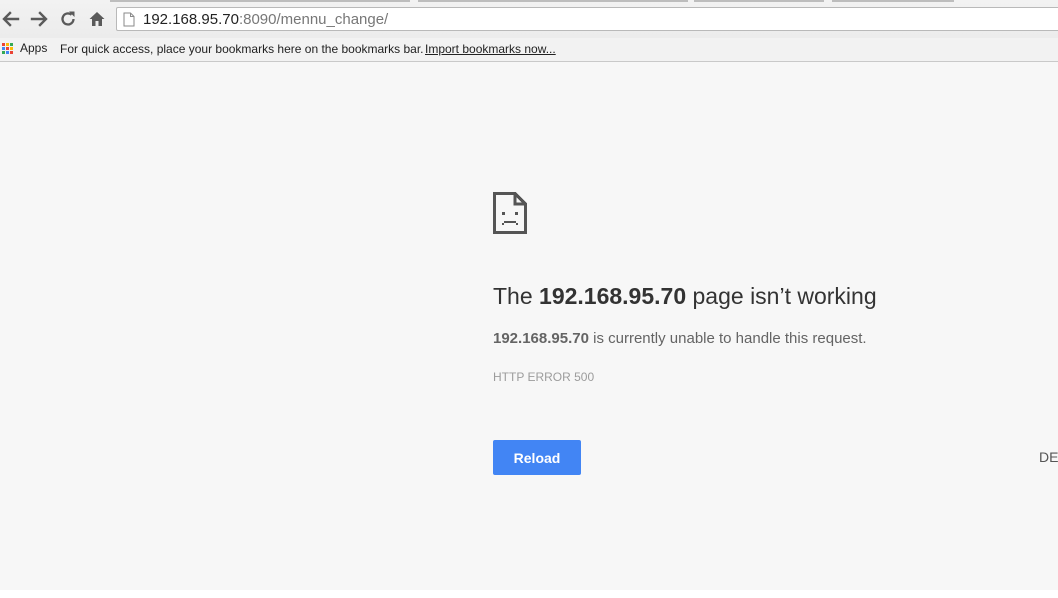 The height and width of the screenshot is (598, 1058). I want to click on home-icon, so click(97, 19).